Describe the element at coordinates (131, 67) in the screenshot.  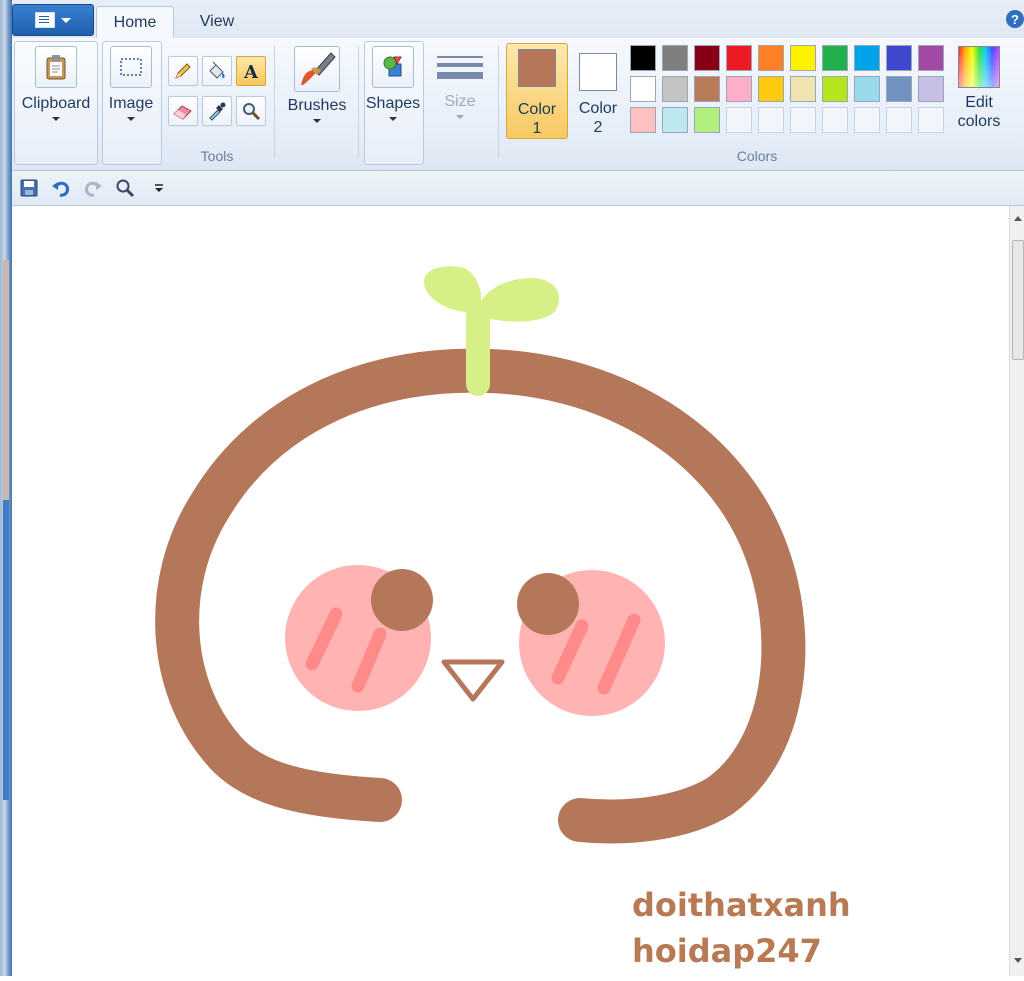
I see `select-icon` at that location.